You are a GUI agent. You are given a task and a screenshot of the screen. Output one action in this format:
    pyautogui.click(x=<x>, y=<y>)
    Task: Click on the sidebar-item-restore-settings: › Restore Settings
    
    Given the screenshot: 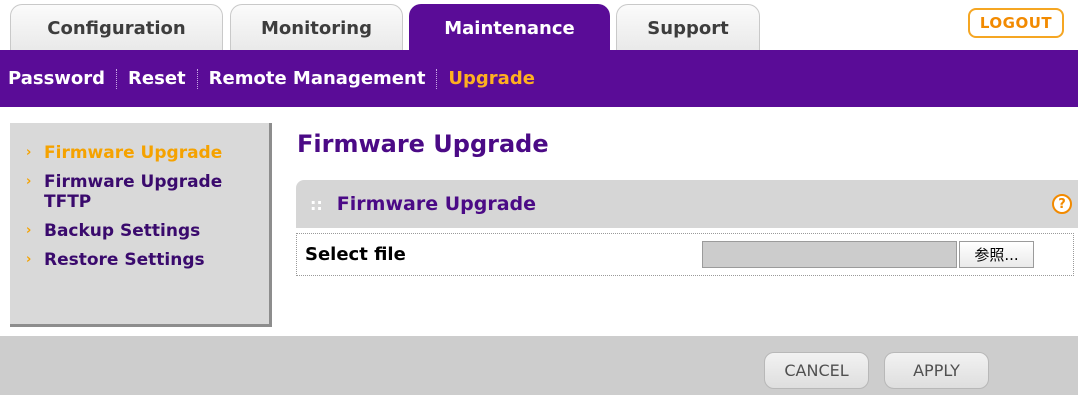 What is the action you would take?
    pyautogui.click(x=139, y=260)
    